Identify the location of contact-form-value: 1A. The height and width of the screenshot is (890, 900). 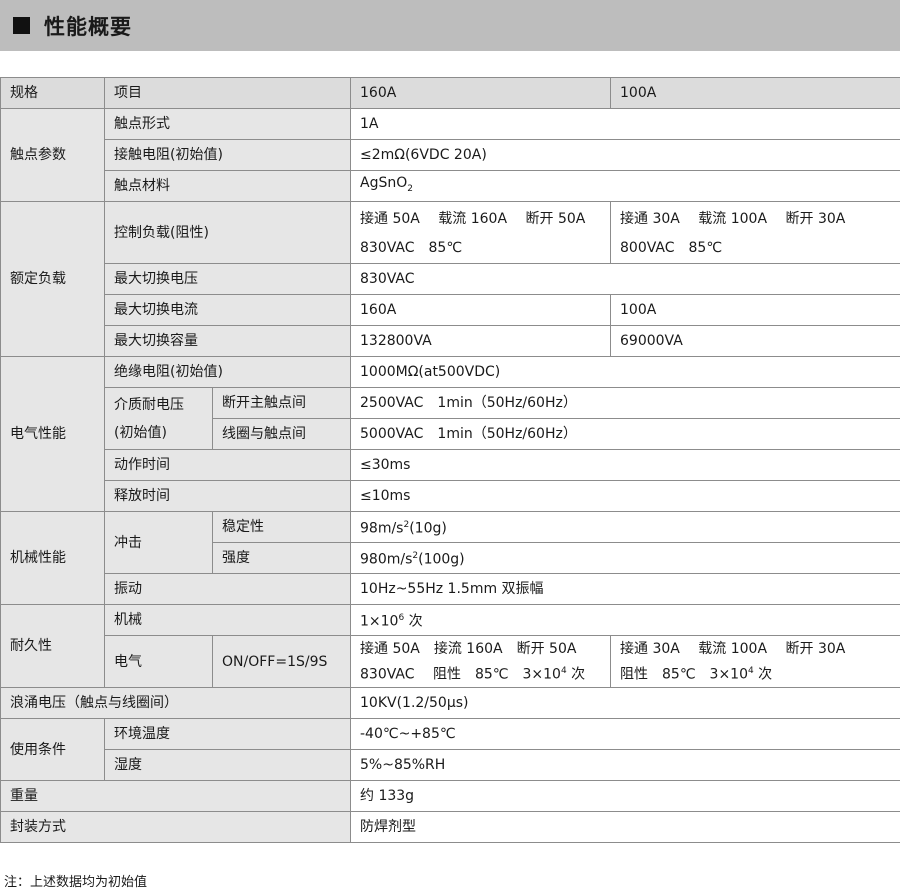
(625, 124).